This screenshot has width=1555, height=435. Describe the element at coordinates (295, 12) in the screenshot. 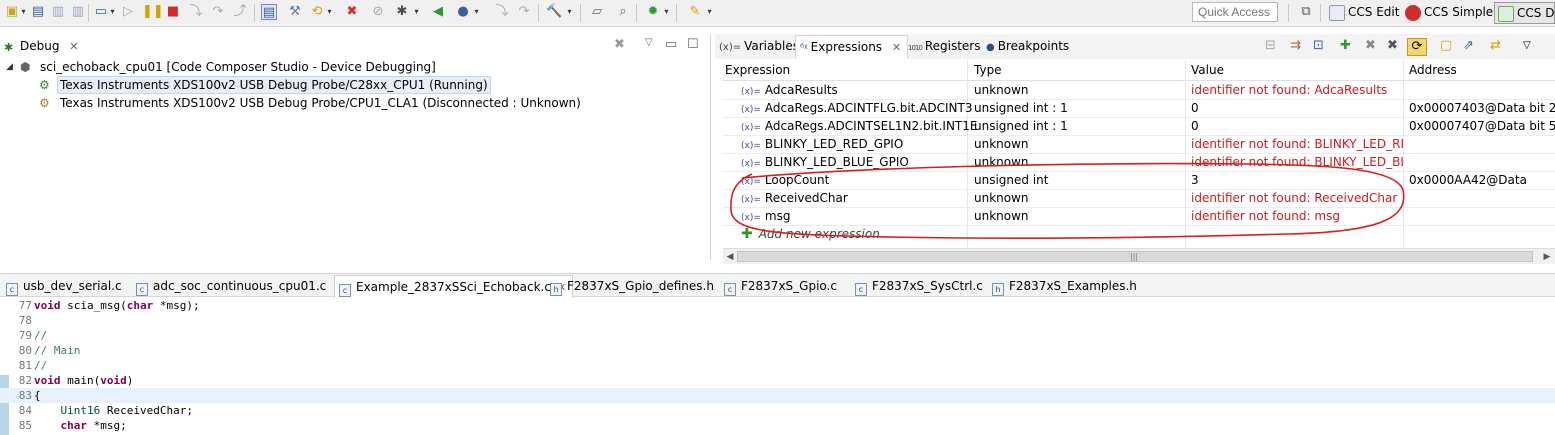

I see `cpu-reset-icon: ⚒` at that location.